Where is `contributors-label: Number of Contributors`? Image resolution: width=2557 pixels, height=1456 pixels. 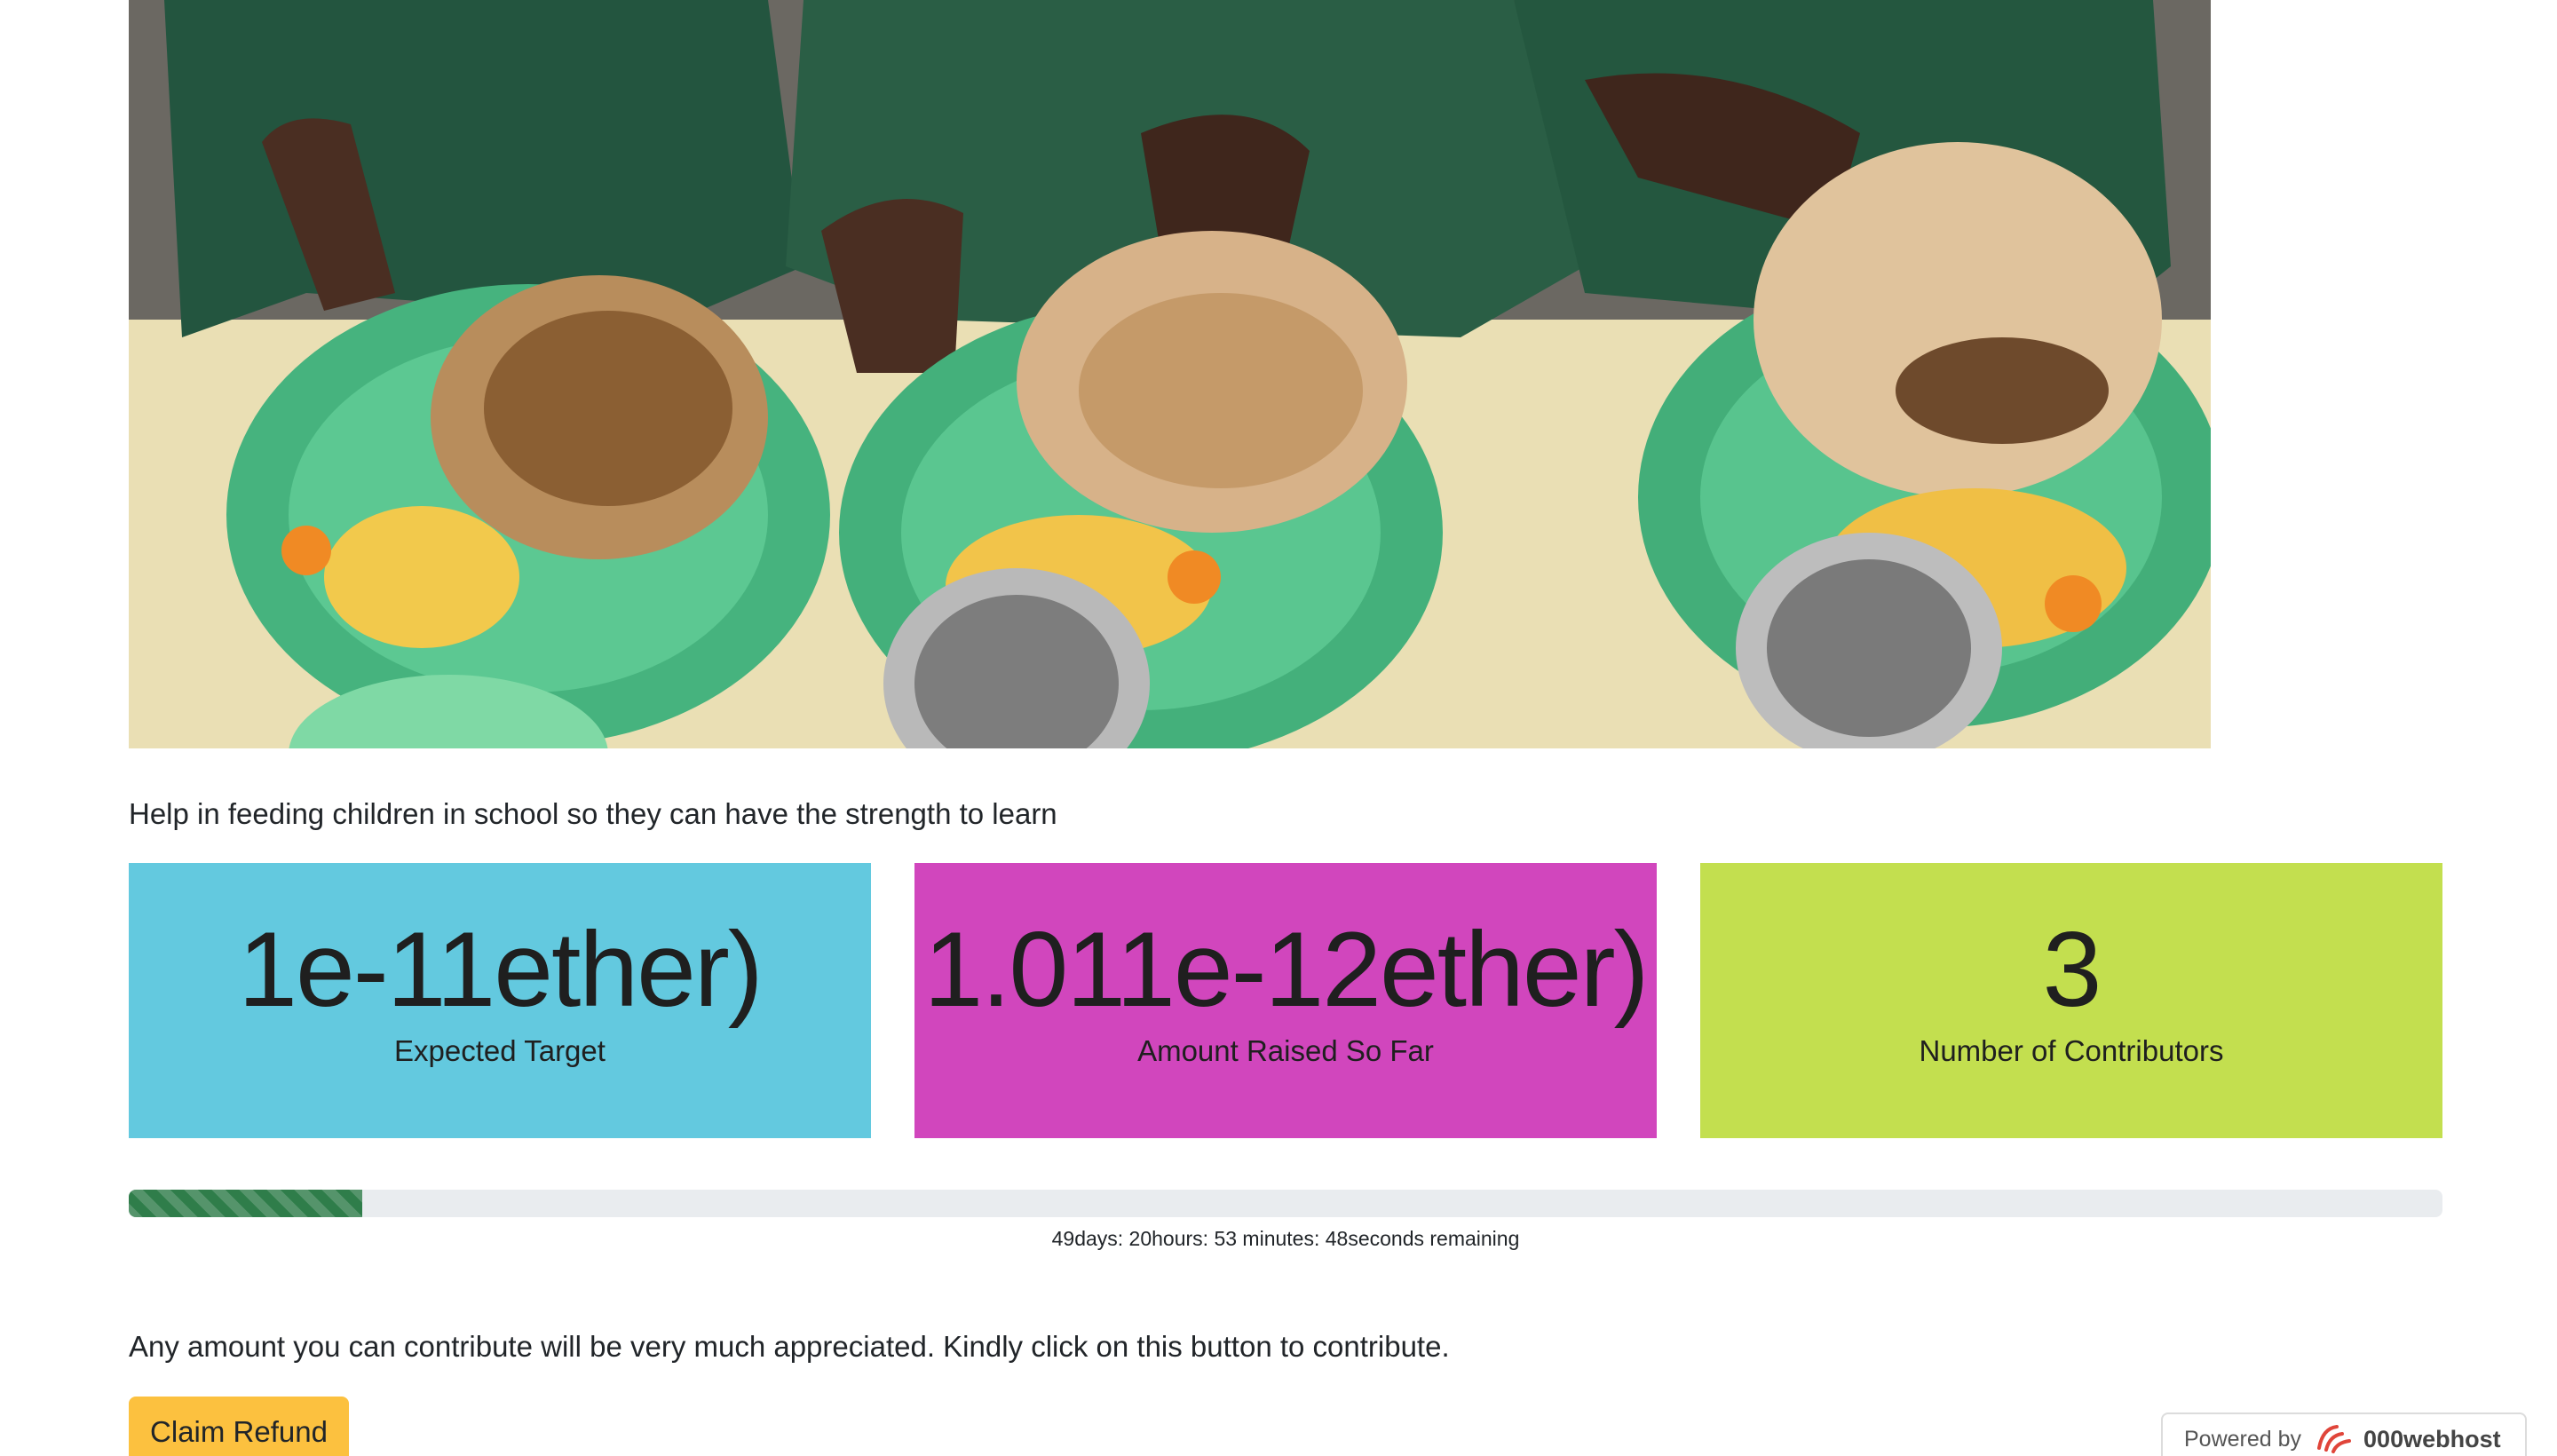 contributors-label: Number of Contributors is located at coordinates (2071, 1050).